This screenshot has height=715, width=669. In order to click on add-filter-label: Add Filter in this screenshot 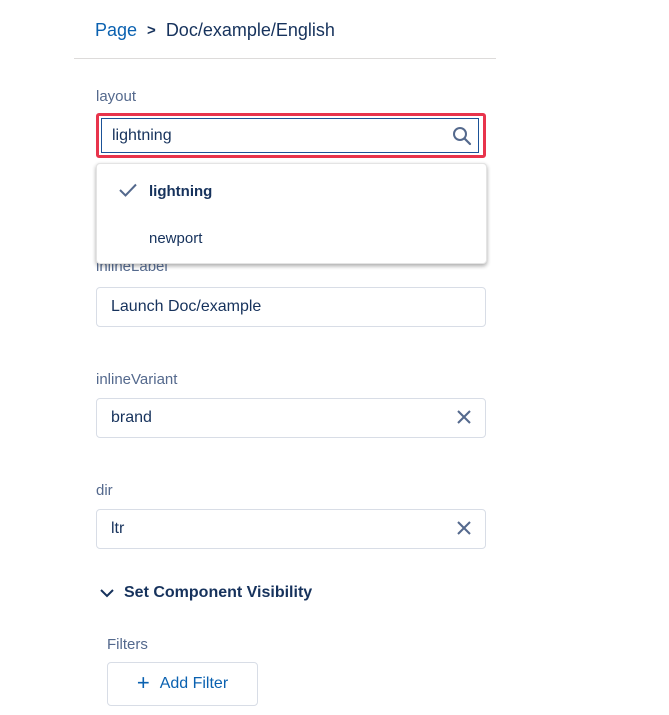, I will do `click(194, 683)`.